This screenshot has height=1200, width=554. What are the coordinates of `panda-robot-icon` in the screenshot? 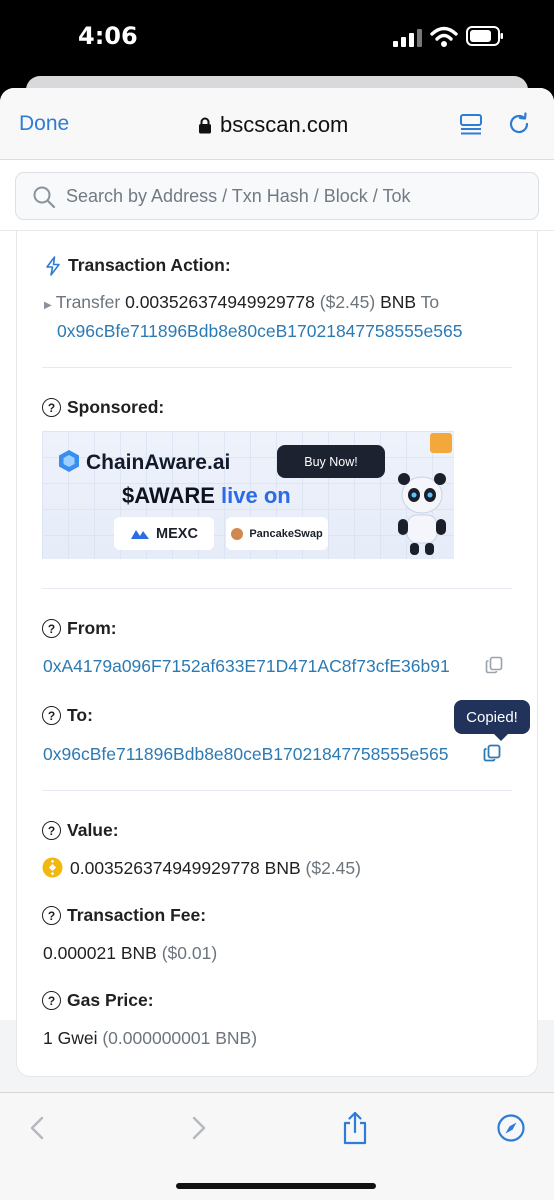 It's located at (422, 514).